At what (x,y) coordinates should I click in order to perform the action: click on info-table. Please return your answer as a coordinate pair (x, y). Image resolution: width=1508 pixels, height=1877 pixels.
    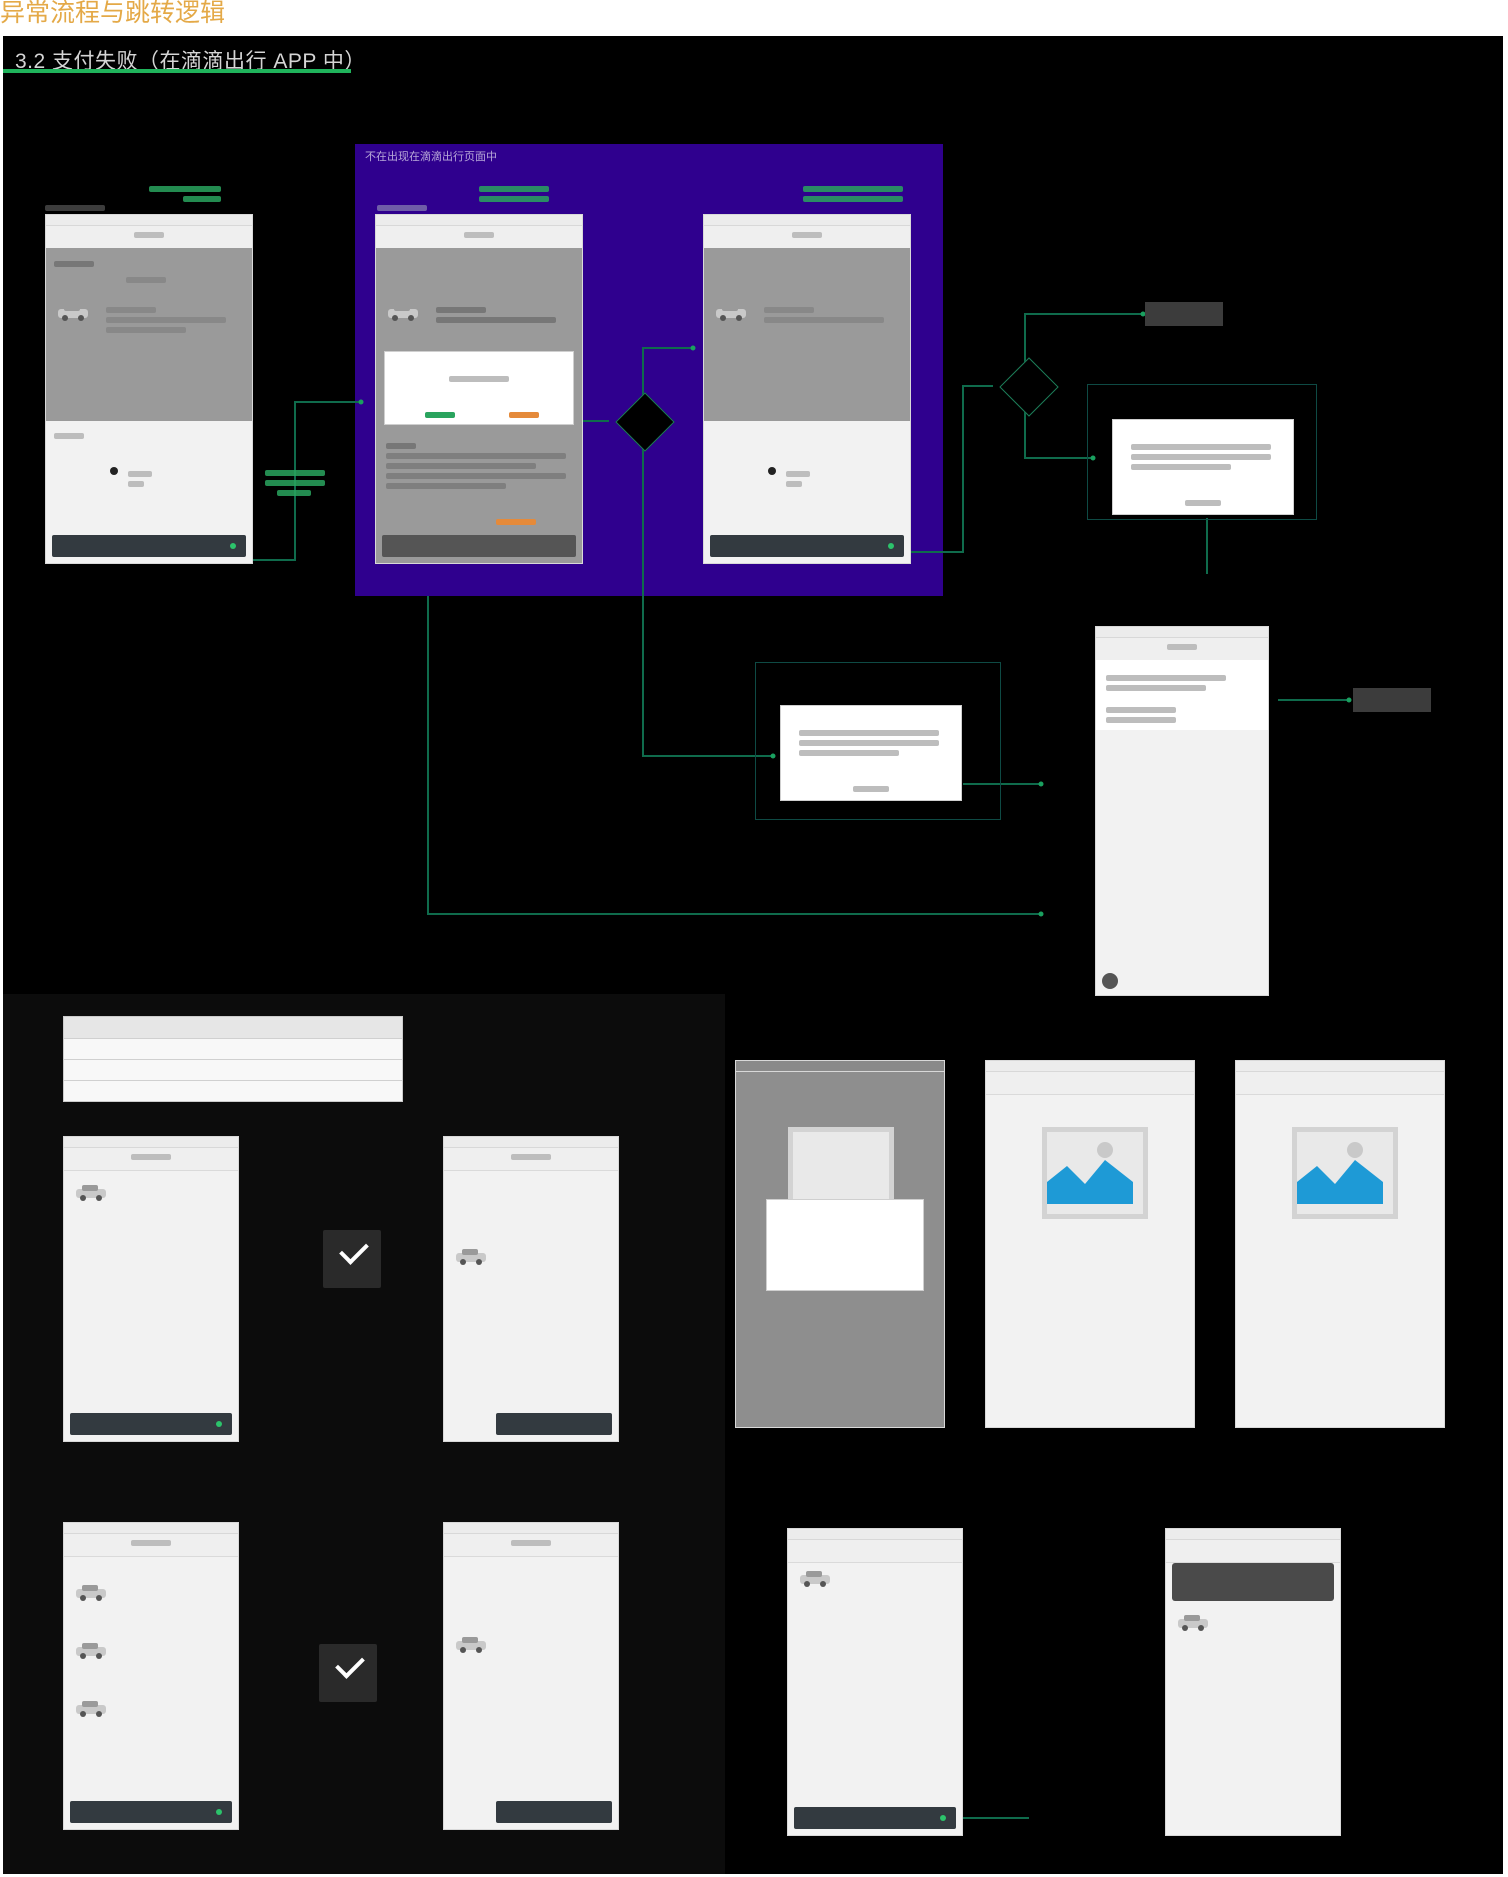
    Looking at the image, I should click on (233, 1059).